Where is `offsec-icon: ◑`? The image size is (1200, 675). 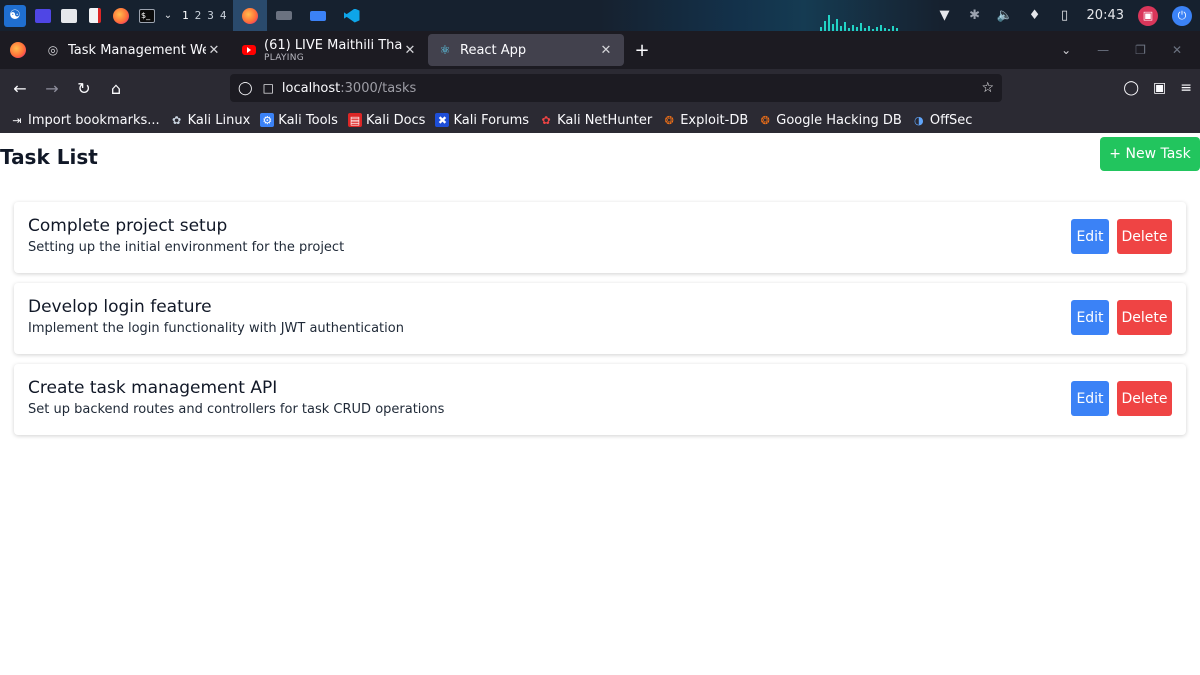 offsec-icon: ◑ is located at coordinates (919, 120).